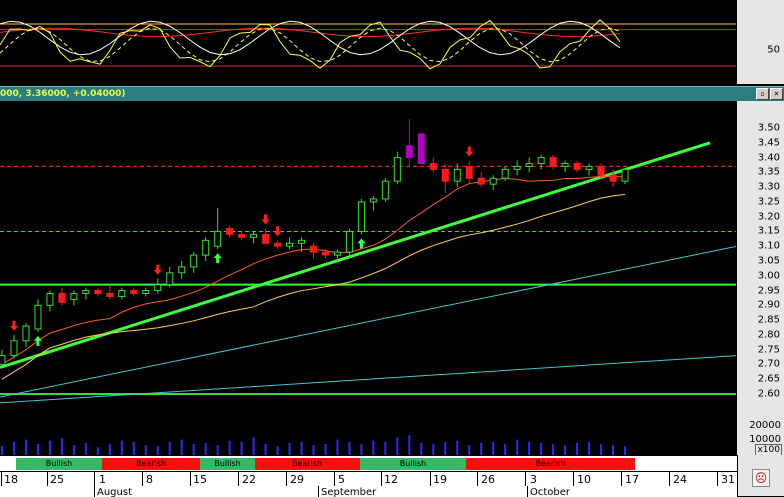 The image size is (784, 497). Describe the element at coordinates (680, 479) in the screenshot. I see `date-label: 24` at that location.